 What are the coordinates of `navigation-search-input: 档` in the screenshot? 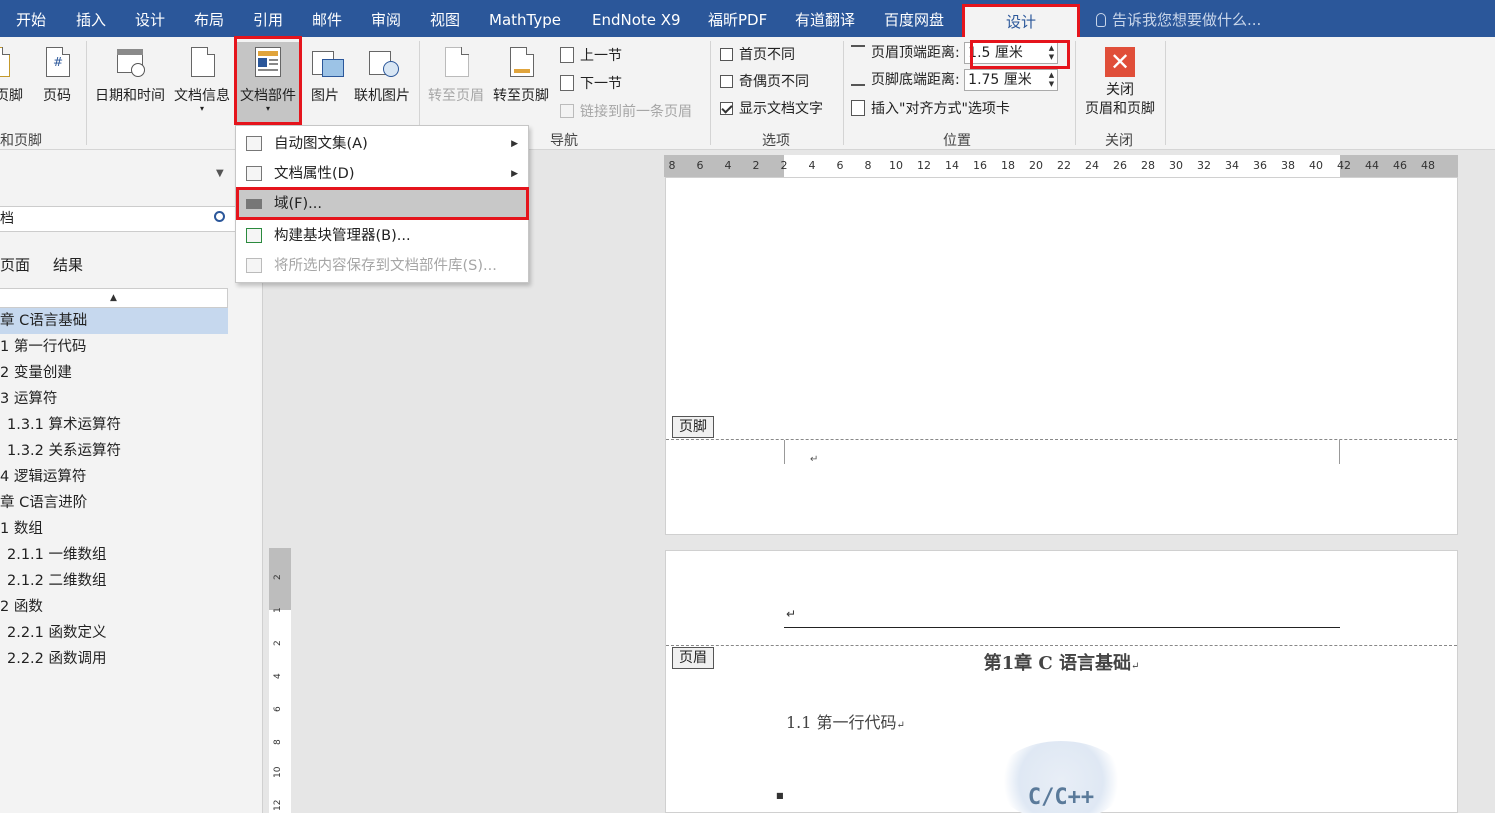 It's located at (118, 219).